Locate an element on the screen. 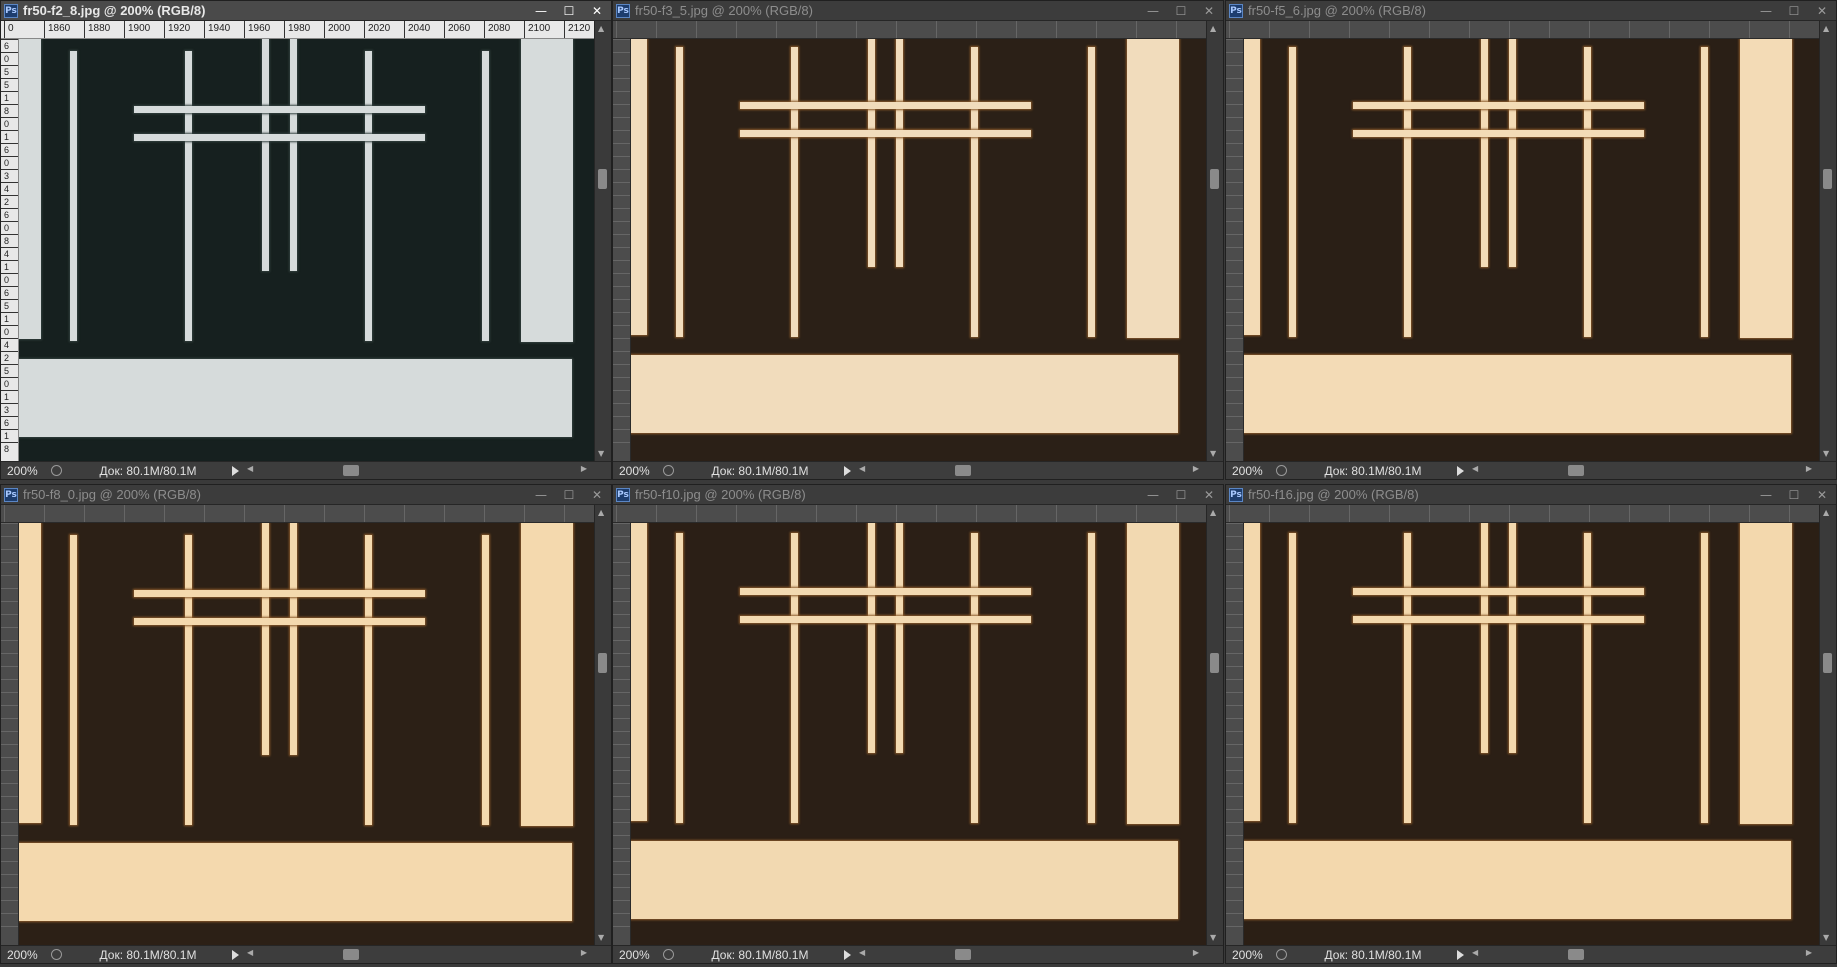  window-titlebar: Ps fr50-f3_5.jpg @ 200% (RGB/8) — ☐ ✕ is located at coordinates (918, 11).